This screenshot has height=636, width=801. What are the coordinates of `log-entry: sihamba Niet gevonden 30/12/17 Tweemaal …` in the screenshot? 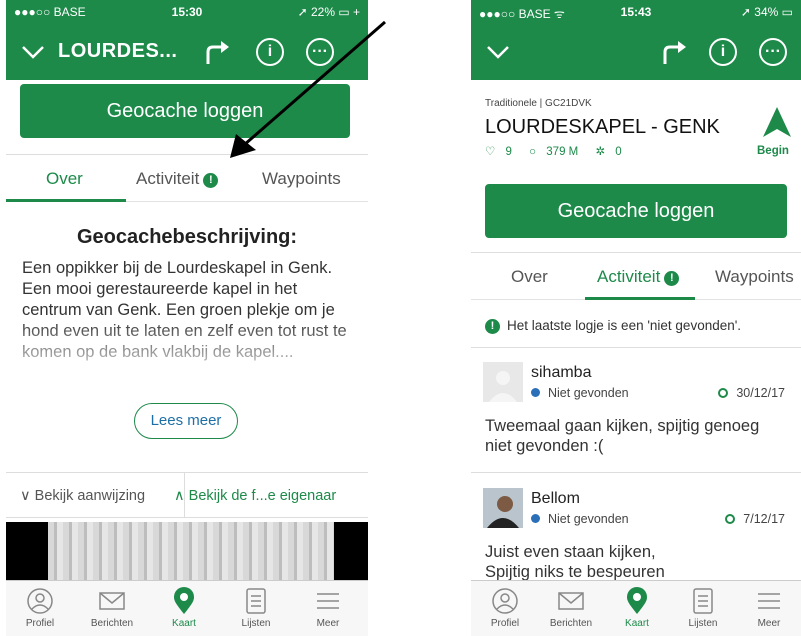 It's located at (636, 411).